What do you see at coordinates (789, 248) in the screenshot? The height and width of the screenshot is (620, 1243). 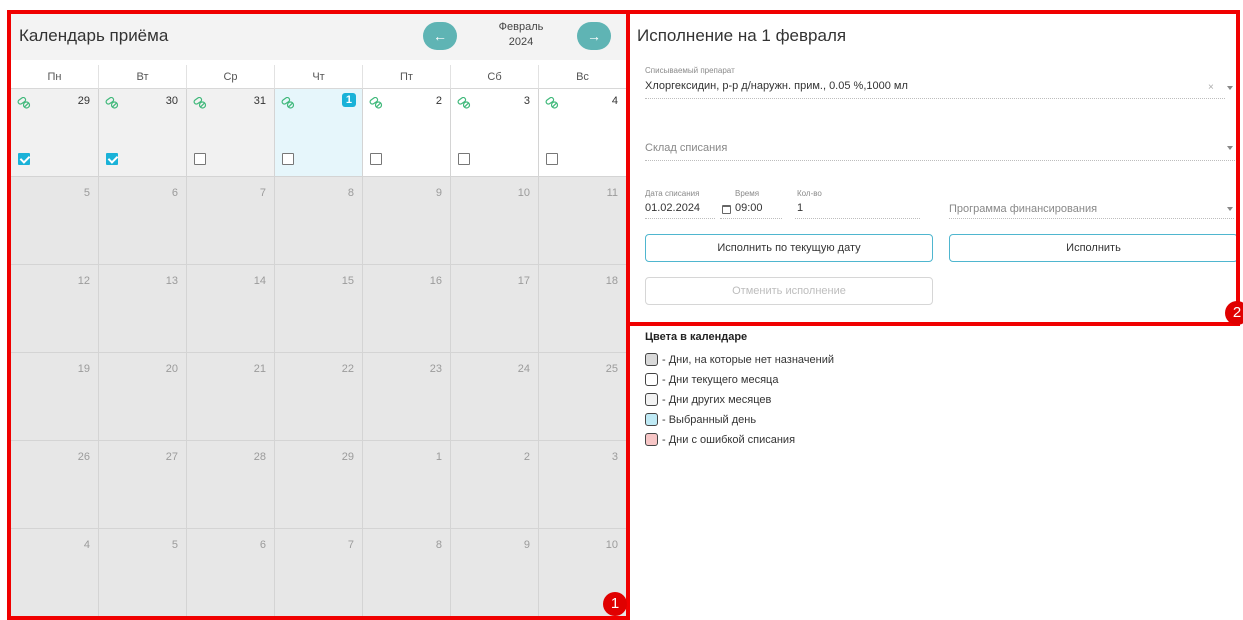 I see `execute-to-current-date-button: Исполнить по текущую дату` at bounding box center [789, 248].